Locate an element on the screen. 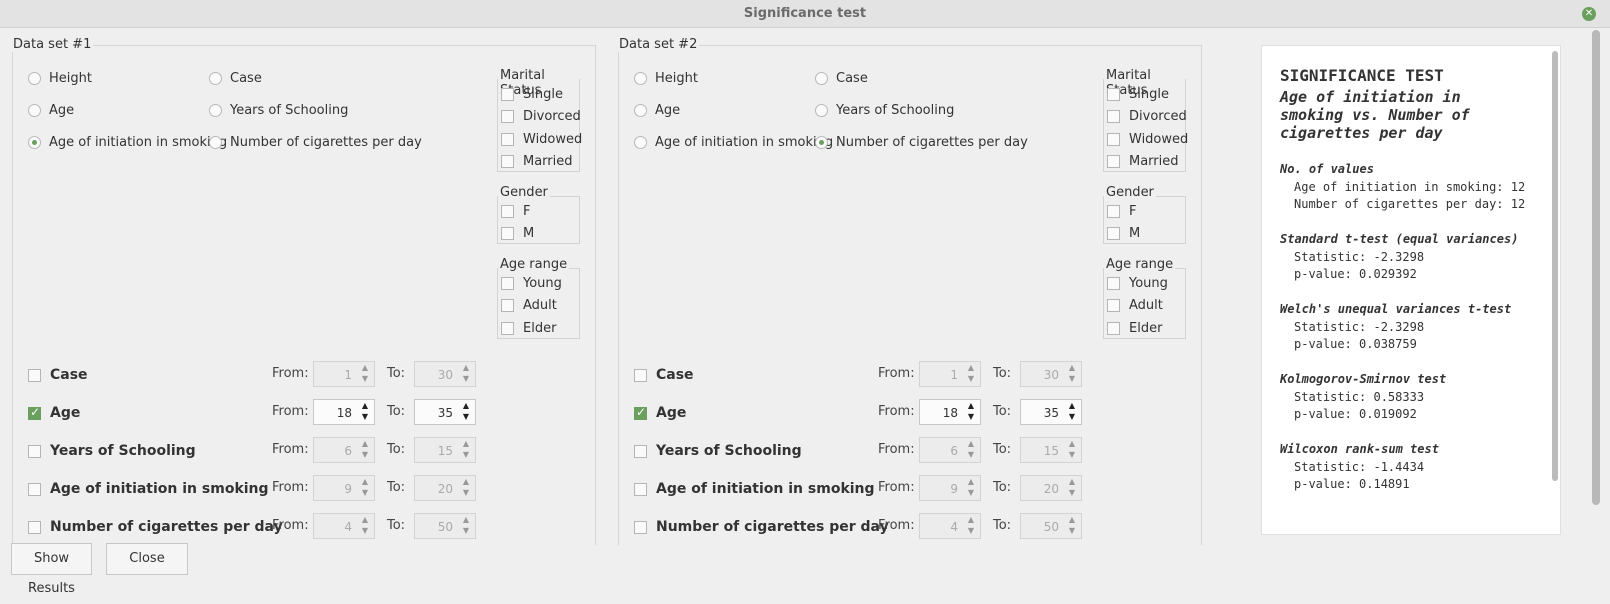  ds2-filter-from-spinbox: 1 ▲ ▼ is located at coordinates (950, 374).